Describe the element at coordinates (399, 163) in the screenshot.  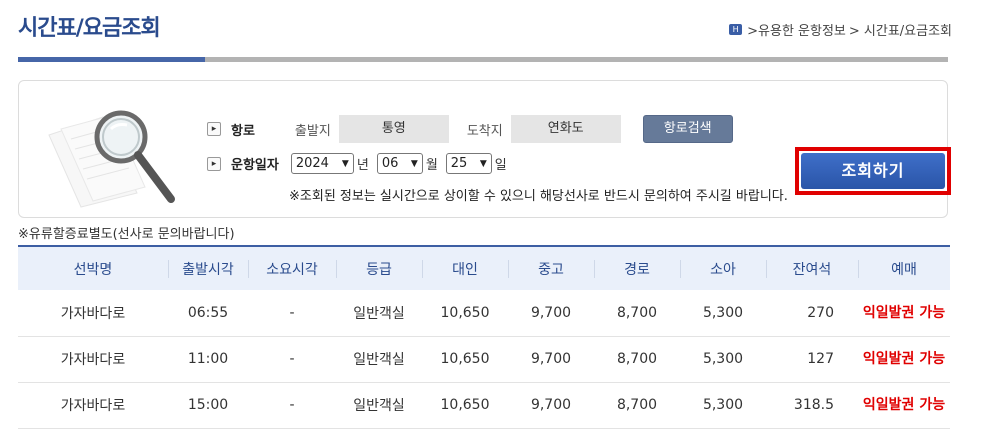
I see `month-select: 06 ▼` at that location.